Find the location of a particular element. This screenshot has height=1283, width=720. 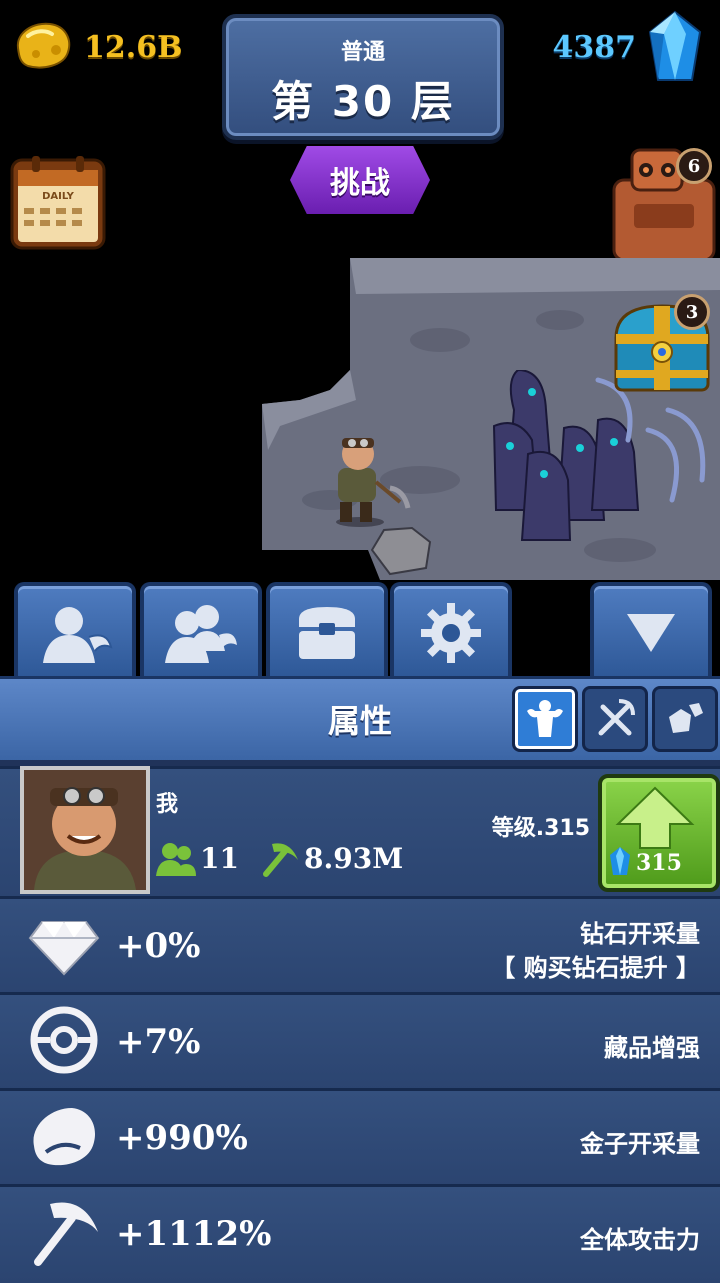

tab-settings is located at coordinates (451, 631).